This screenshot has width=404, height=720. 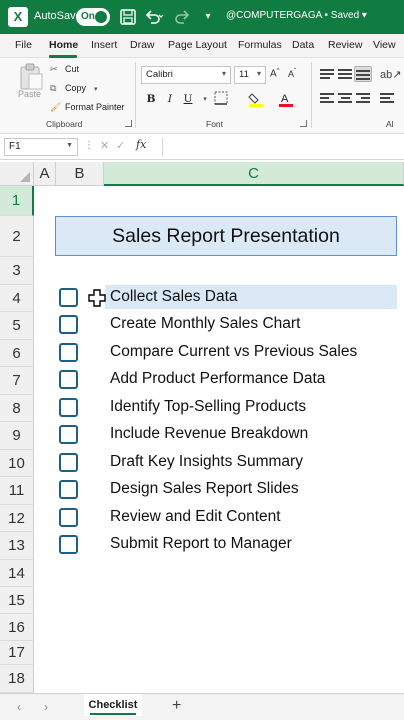 What do you see at coordinates (95, 107) in the screenshot?
I see `format-painter-label: Format Painter` at bounding box center [95, 107].